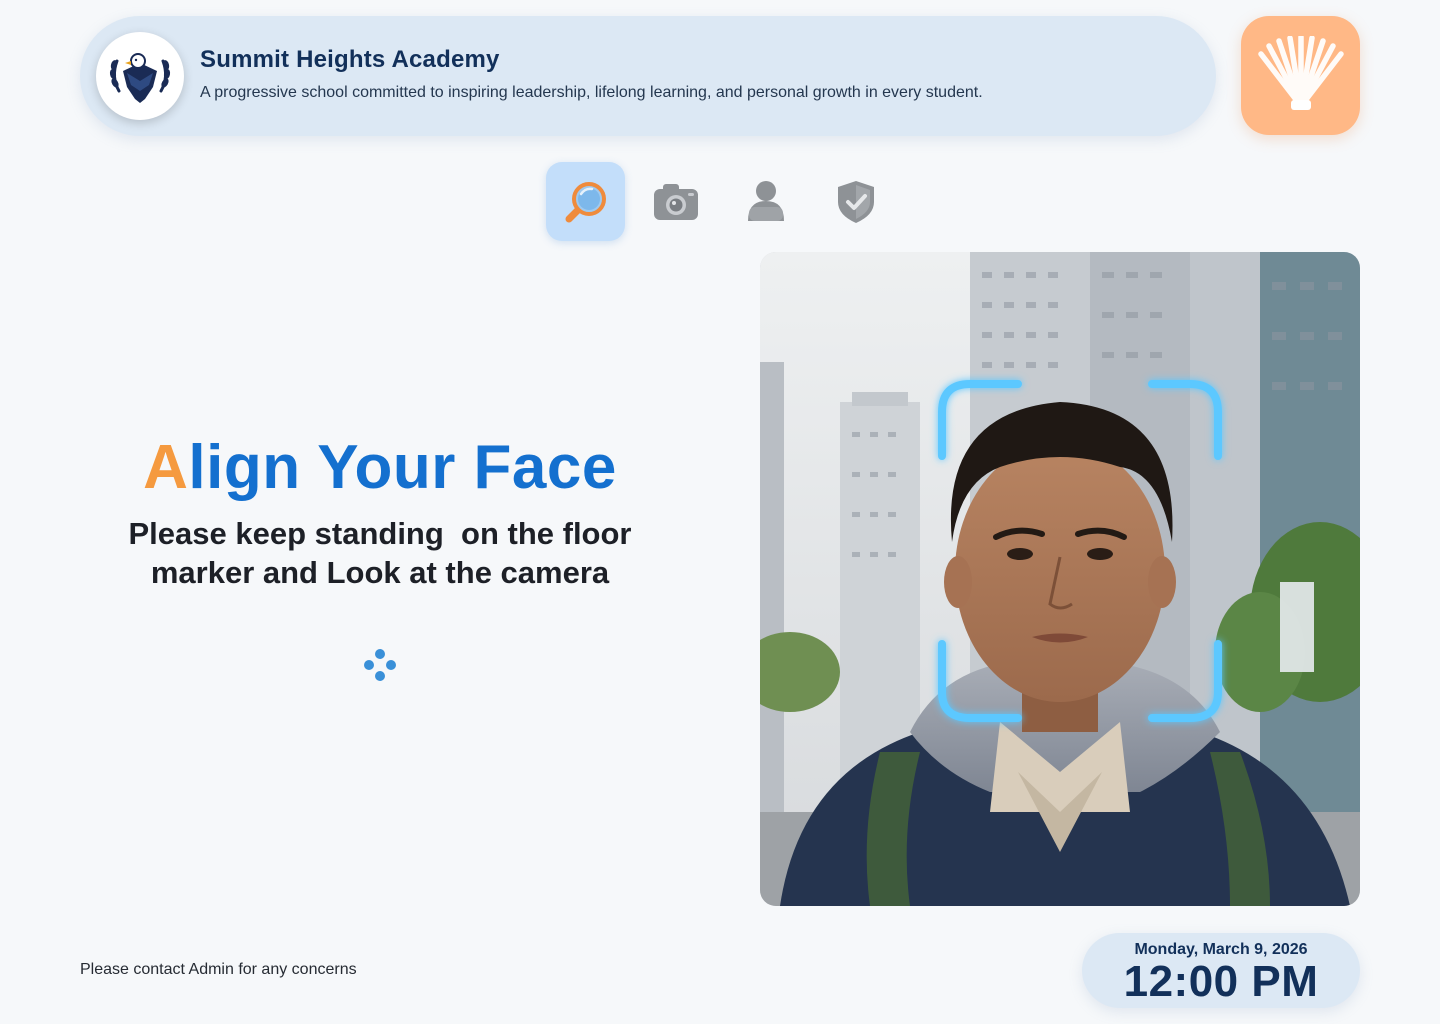 Image resolution: width=1440 pixels, height=1024 pixels. What do you see at coordinates (350, 59) in the screenshot?
I see `school-name: Summit Heights Academy` at bounding box center [350, 59].